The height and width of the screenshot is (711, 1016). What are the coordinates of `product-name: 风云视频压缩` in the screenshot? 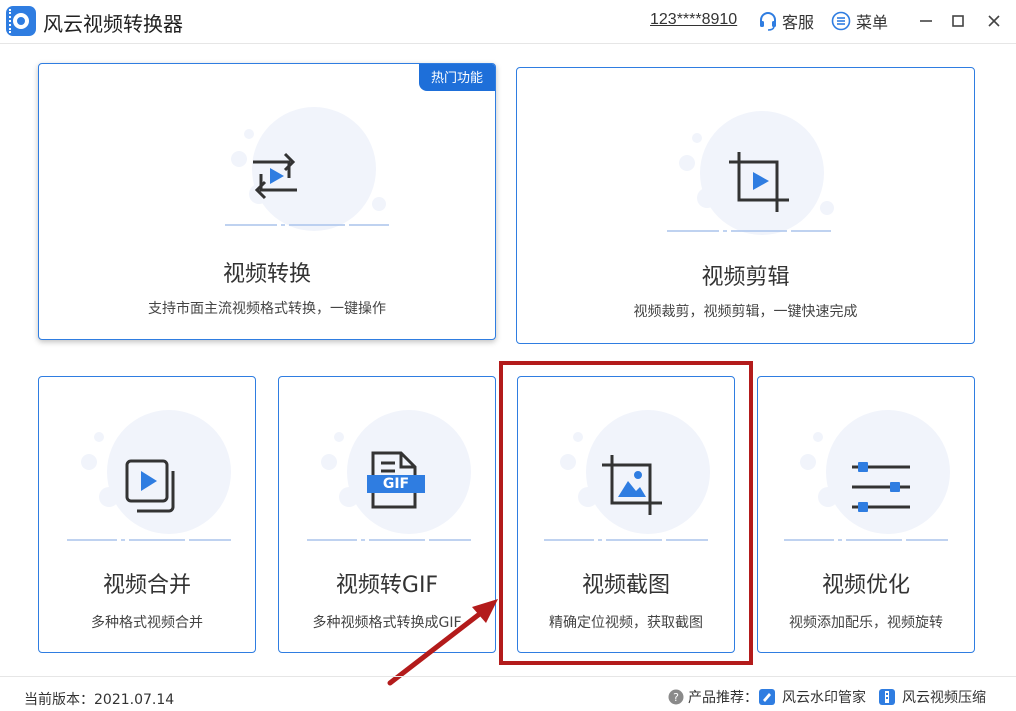 It's located at (944, 698).